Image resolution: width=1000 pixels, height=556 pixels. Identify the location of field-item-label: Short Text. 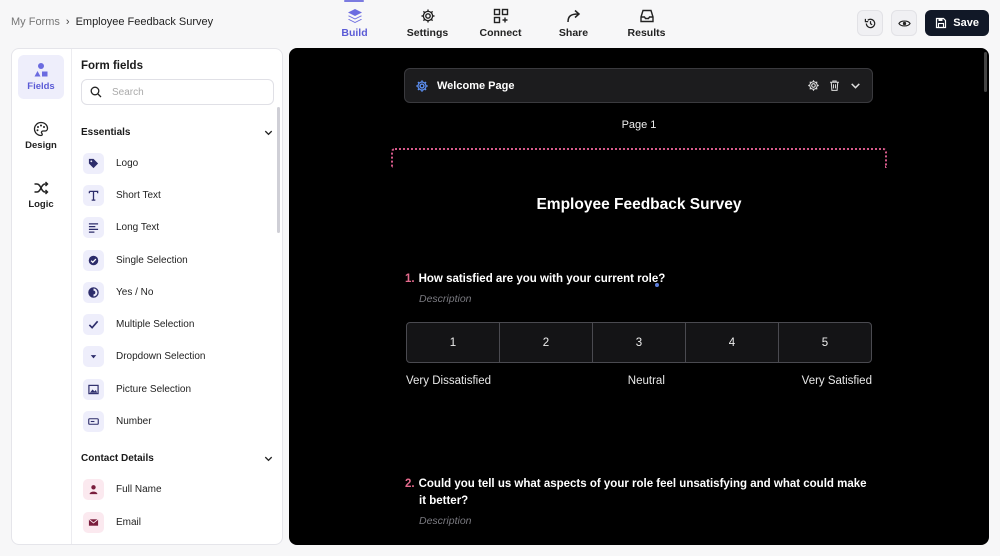
(138, 195).